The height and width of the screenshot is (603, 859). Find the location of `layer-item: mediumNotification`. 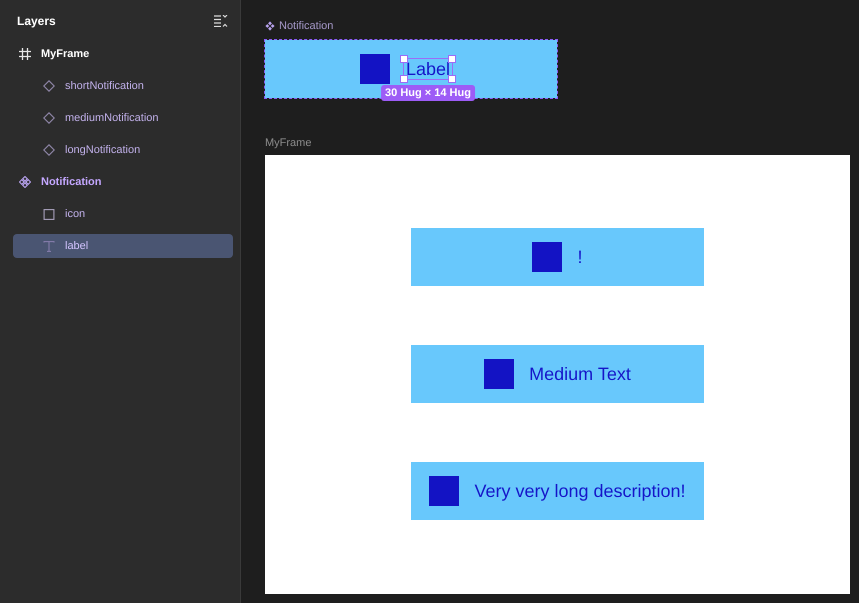

layer-item: mediumNotification is located at coordinates (123, 118).